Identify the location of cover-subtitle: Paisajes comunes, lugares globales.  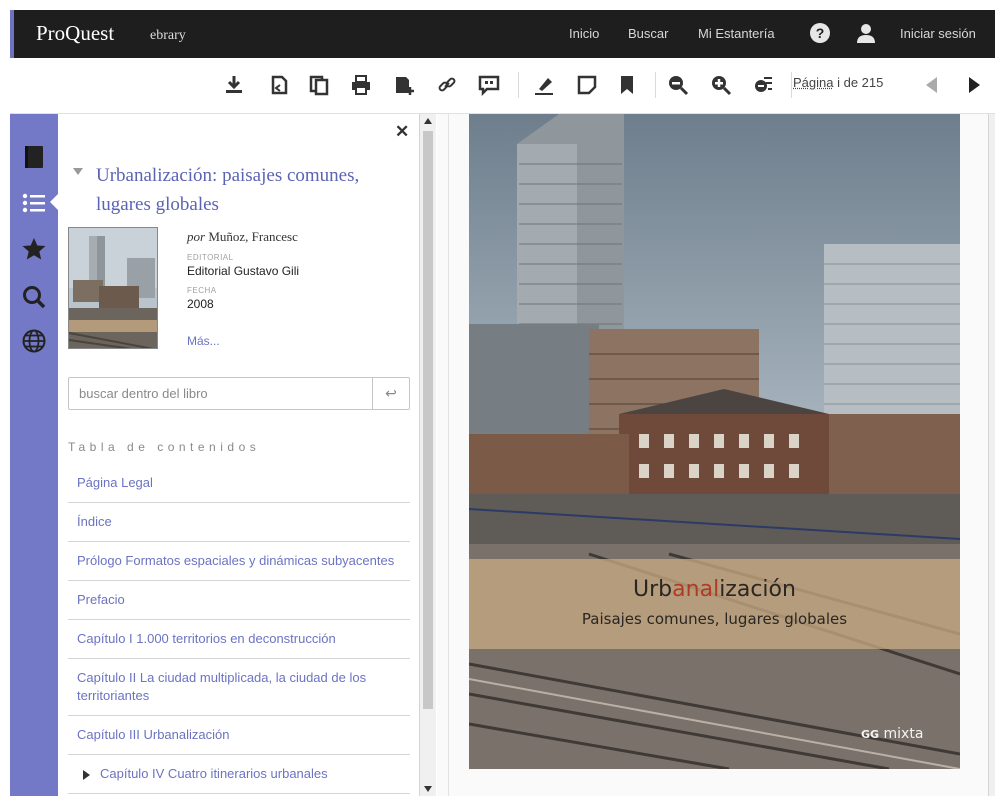
(714, 619).